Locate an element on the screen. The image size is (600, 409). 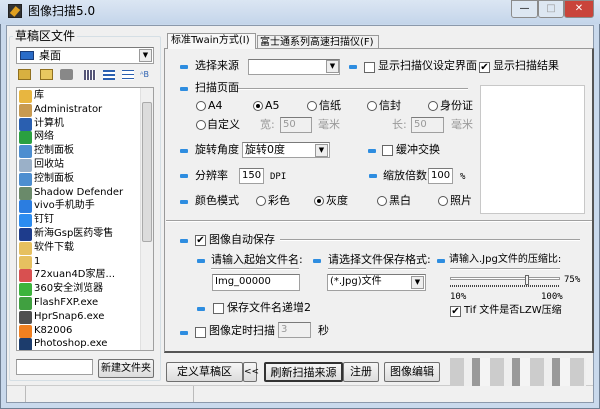
file-list-item: Shadow Defender is located at coordinates (79, 193).